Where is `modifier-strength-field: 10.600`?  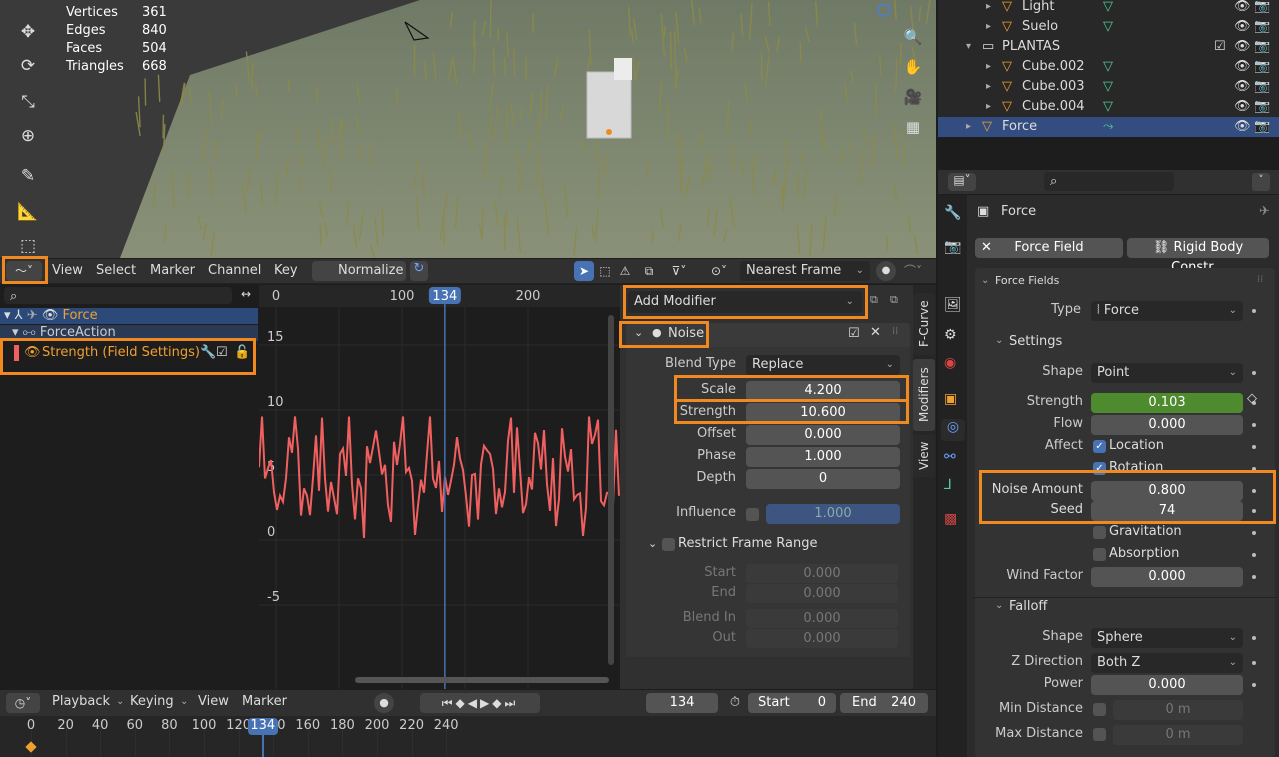
modifier-strength-field: 10.600 is located at coordinates (823, 413).